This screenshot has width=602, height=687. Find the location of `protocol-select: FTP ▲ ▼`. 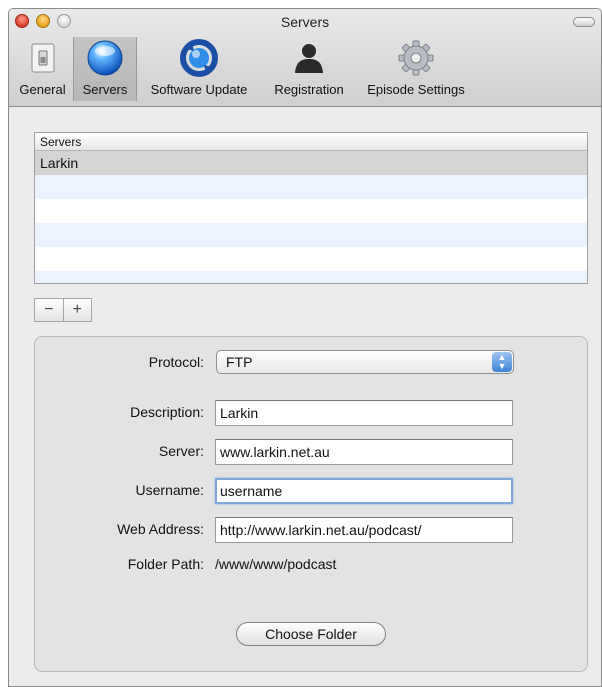

protocol-select: FTP ▲ ▼ is located at coordinates (365, 362).